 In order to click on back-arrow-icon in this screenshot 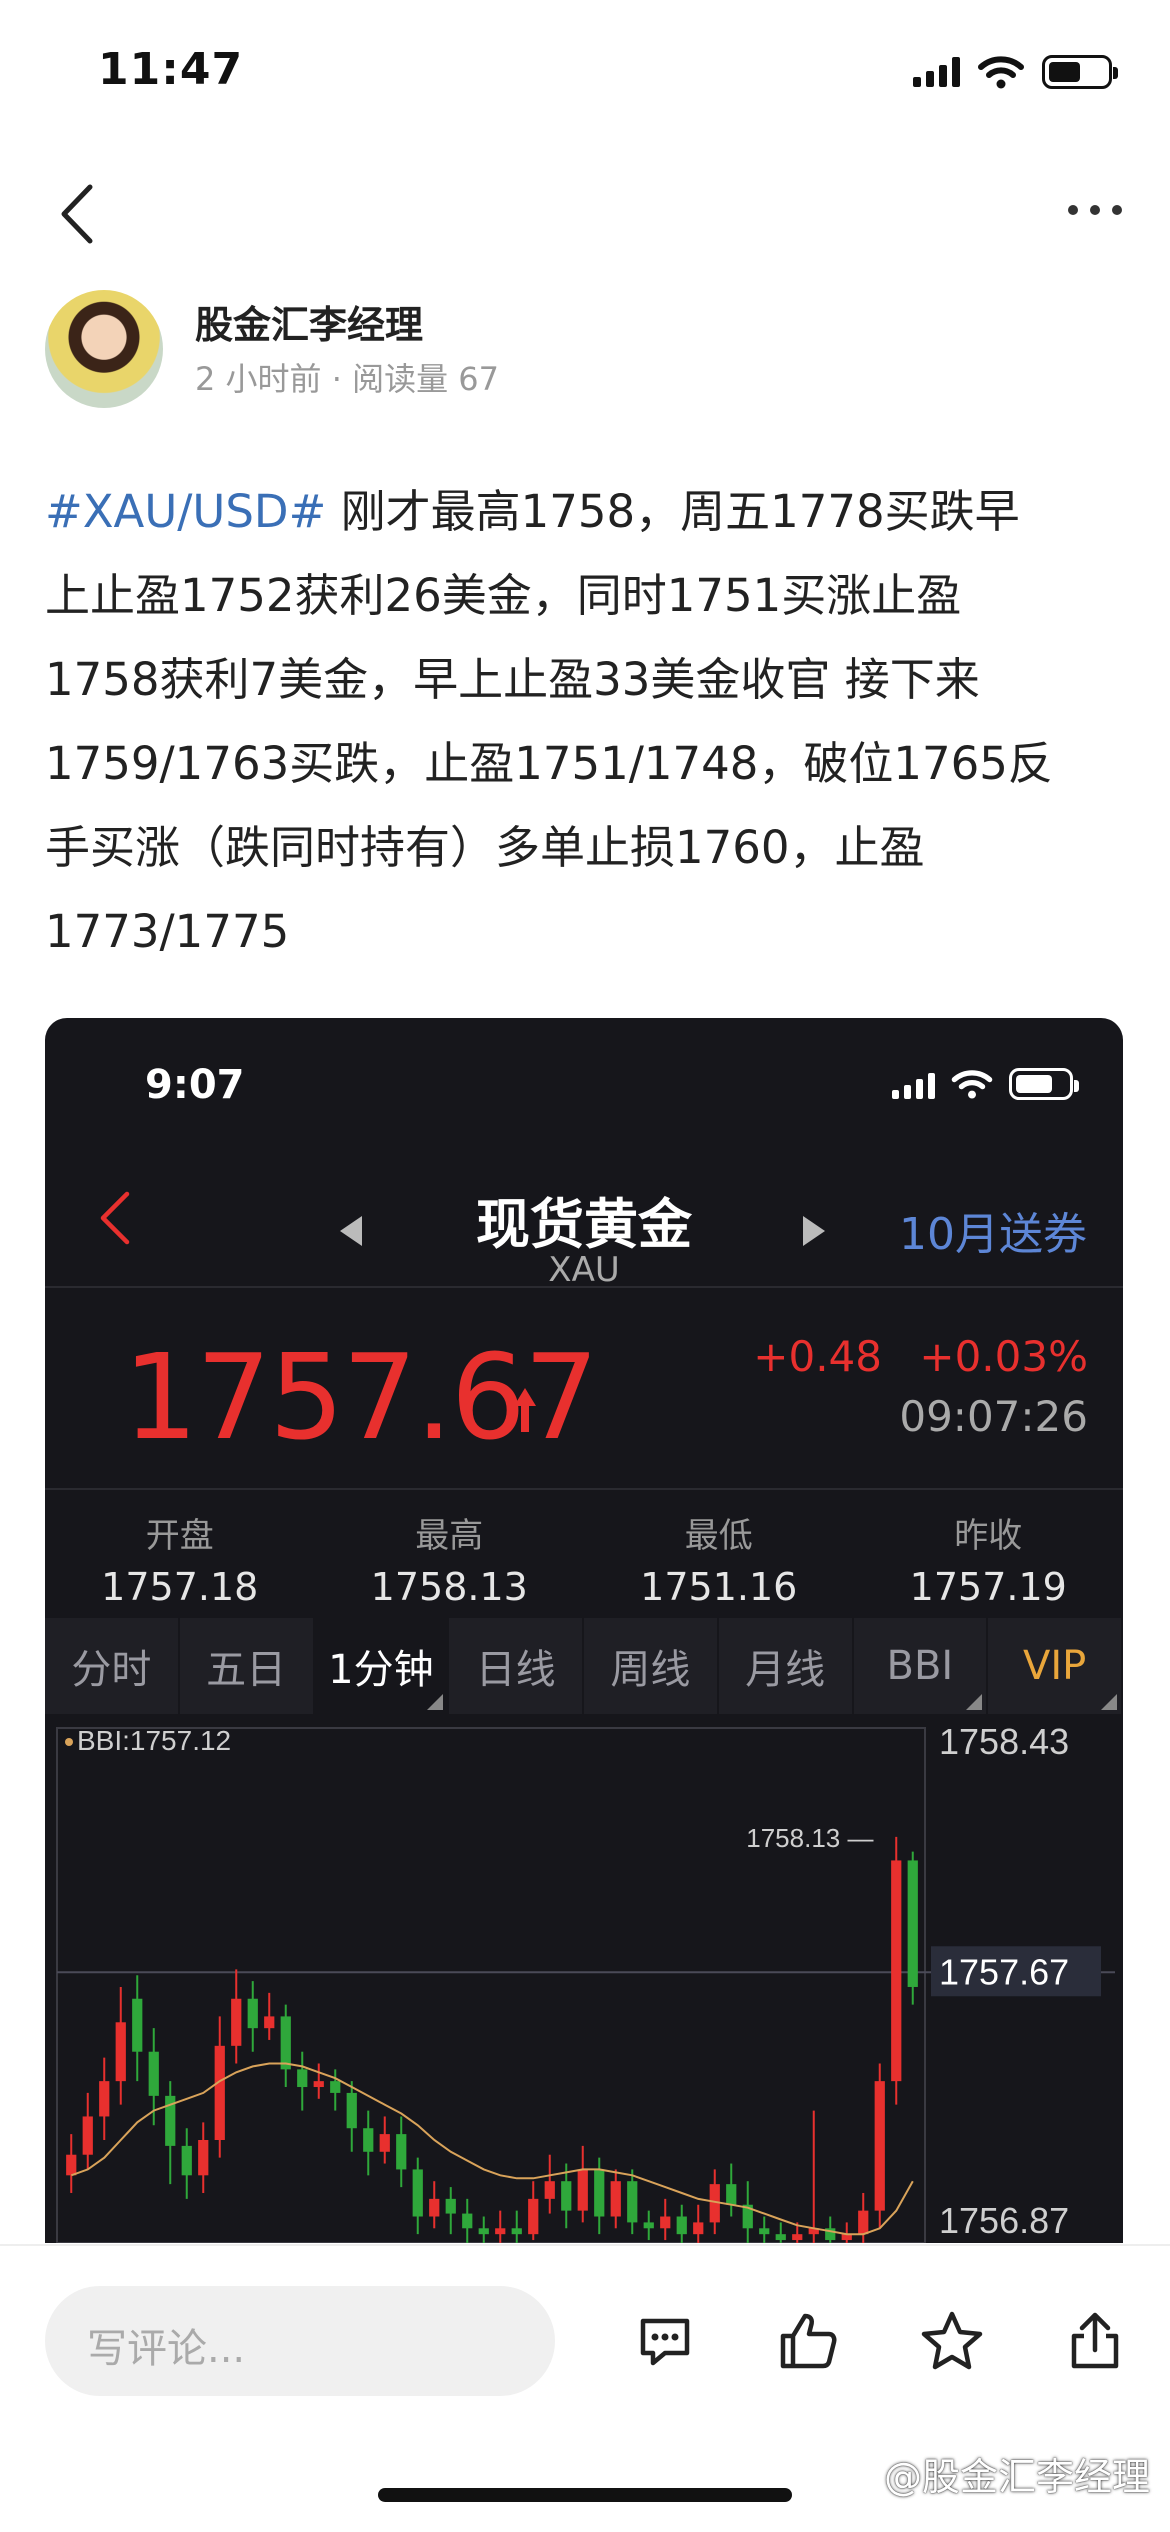, I will do `click(80, 214)`.